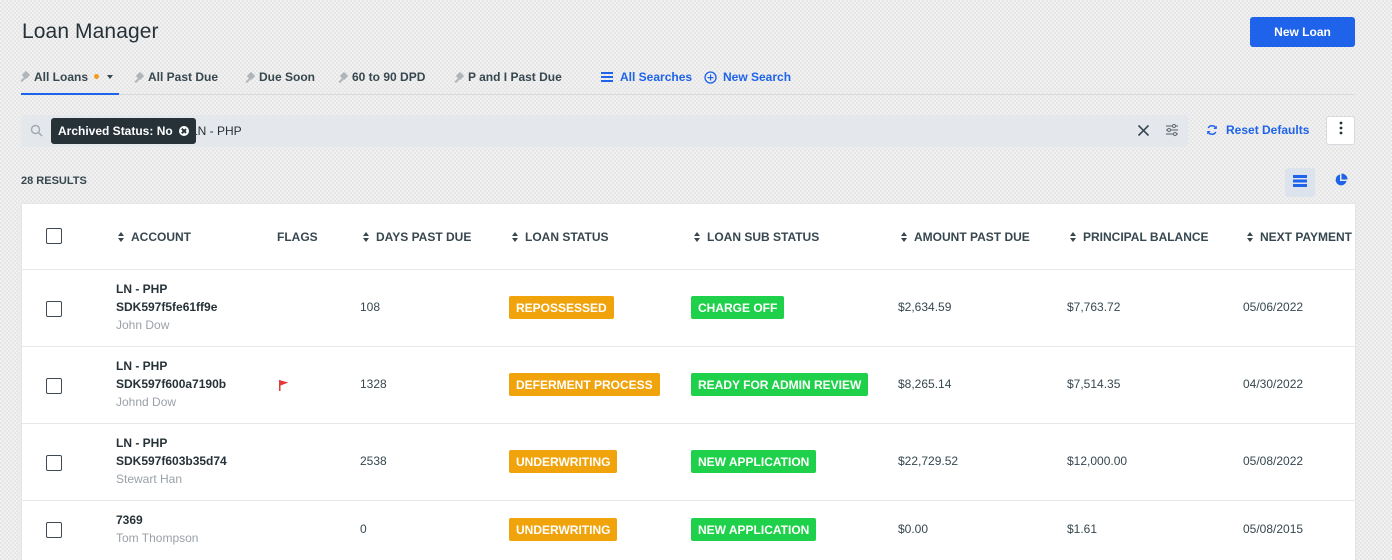 This screenshot has height=560, width=1392. I want to click on new-loan-button: New Loan, so click(1302, 32).